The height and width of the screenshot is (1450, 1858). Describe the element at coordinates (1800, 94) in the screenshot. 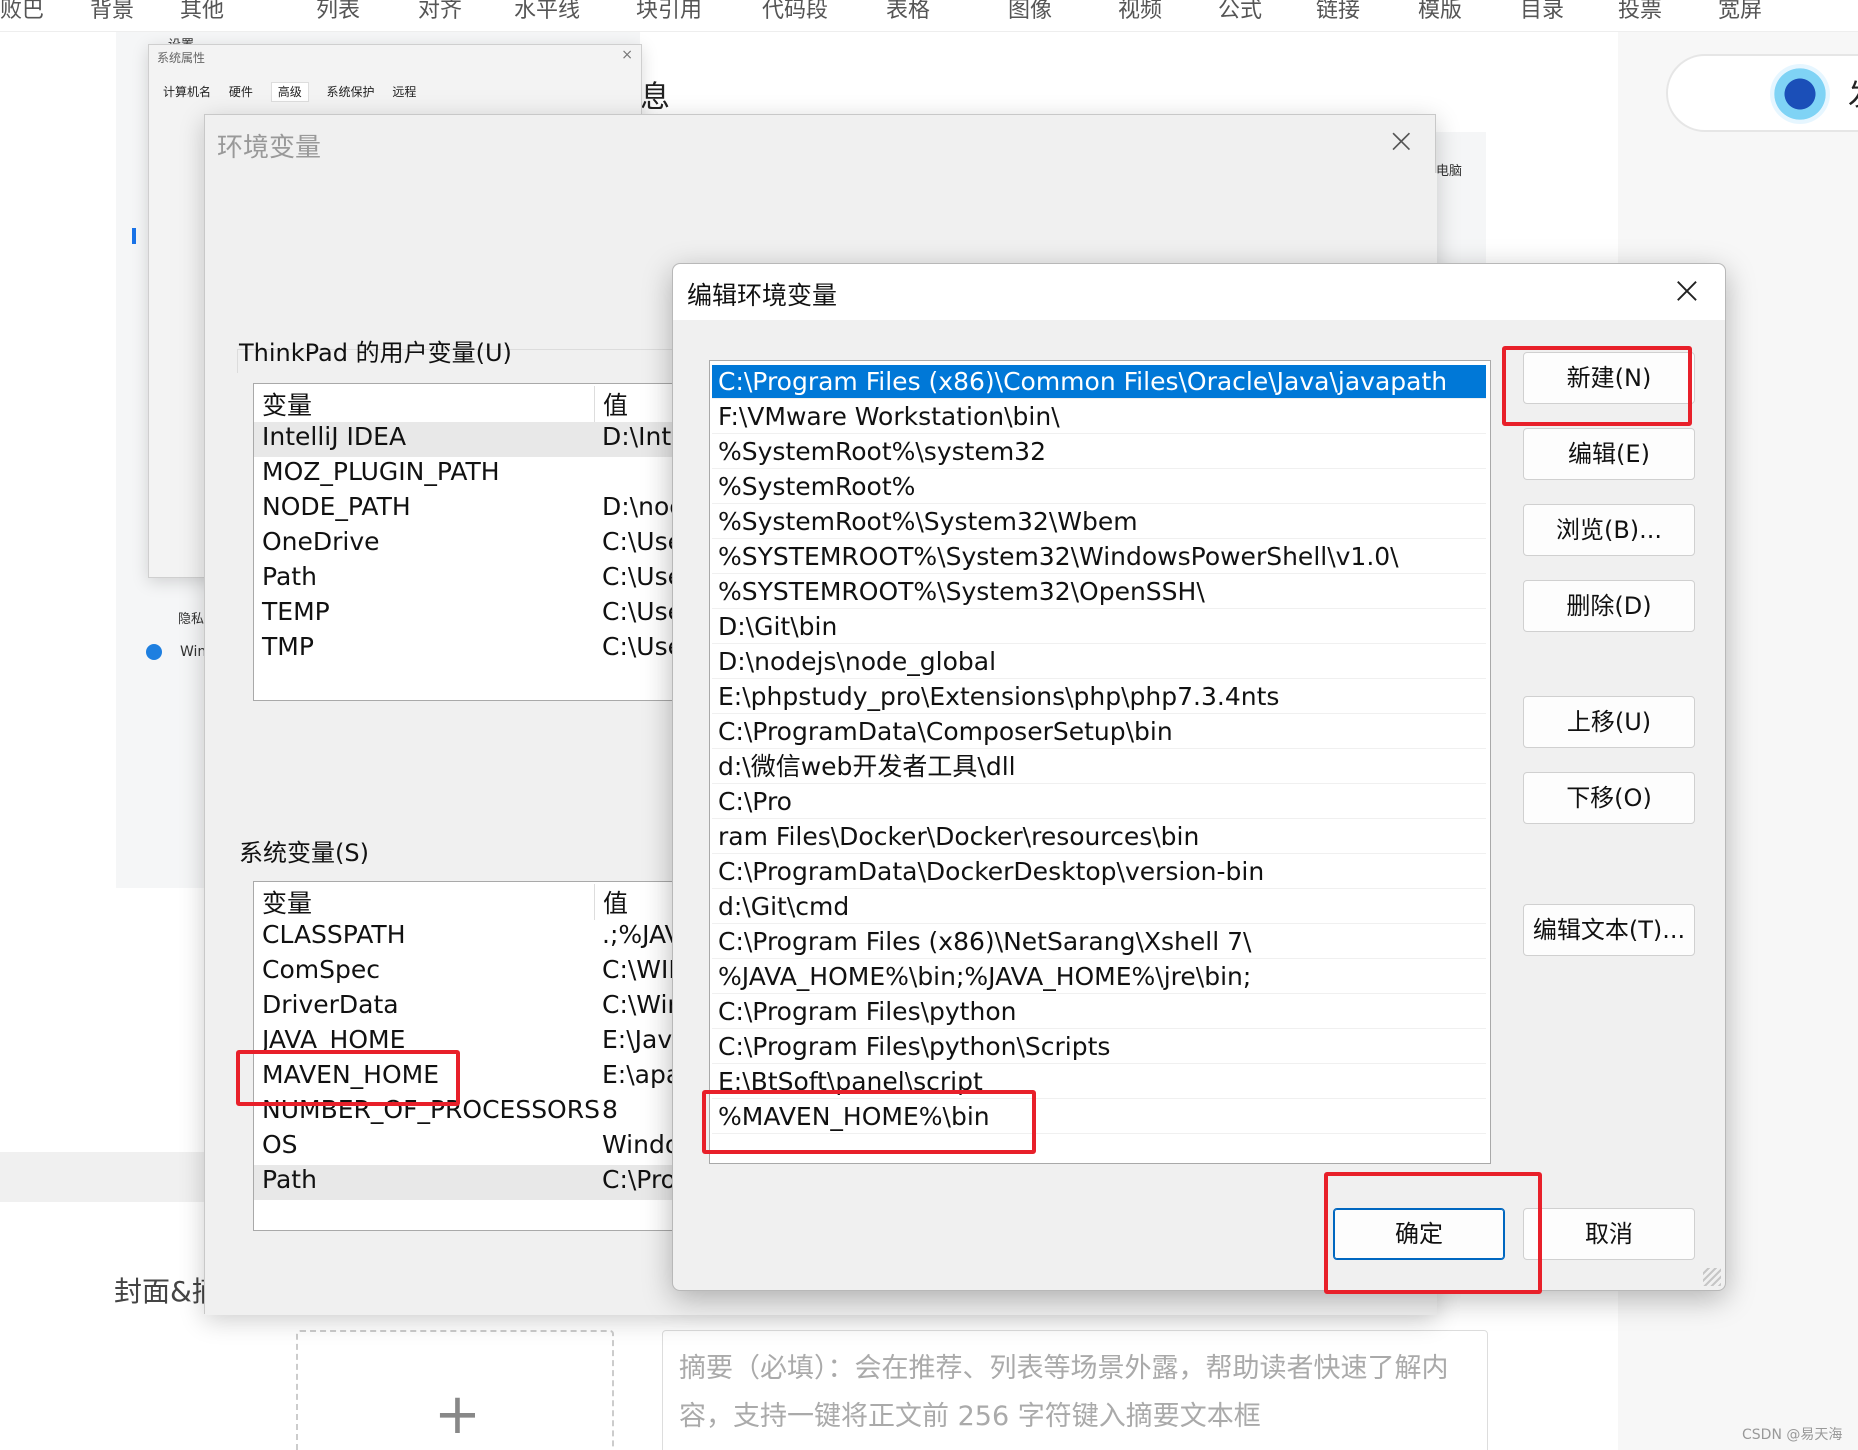

I see `avatar` at that location.